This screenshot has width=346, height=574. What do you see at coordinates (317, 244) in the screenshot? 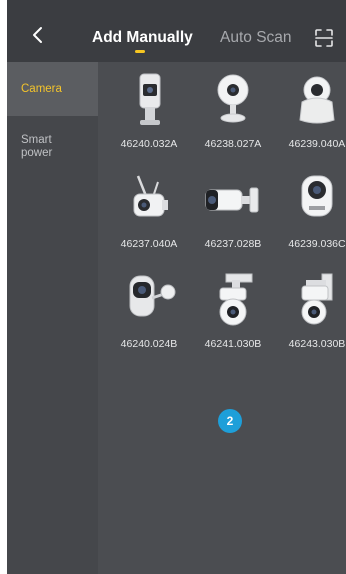
I see `product-label: 46239.036C` at bounding box center [317, 244].